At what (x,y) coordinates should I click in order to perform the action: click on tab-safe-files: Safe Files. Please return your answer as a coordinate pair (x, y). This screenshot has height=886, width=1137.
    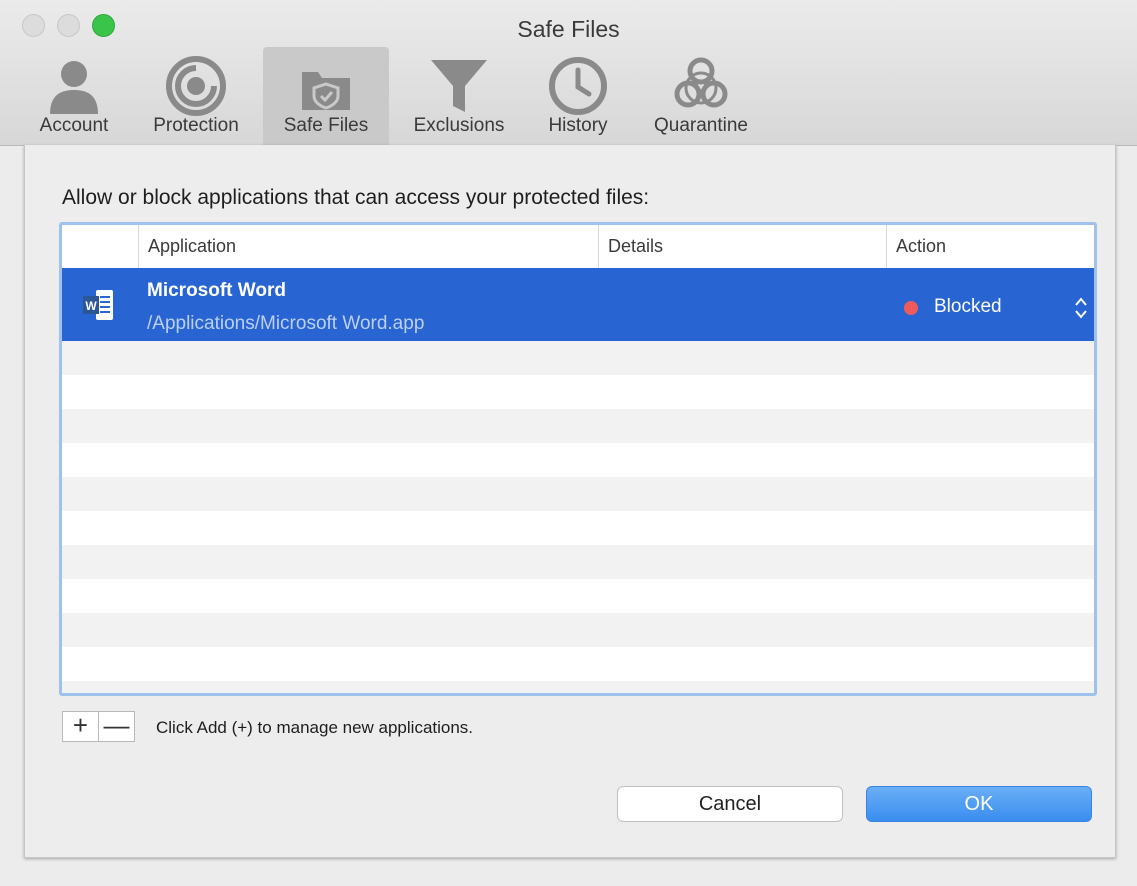
    Looking at the image, I should click on (326, 96).